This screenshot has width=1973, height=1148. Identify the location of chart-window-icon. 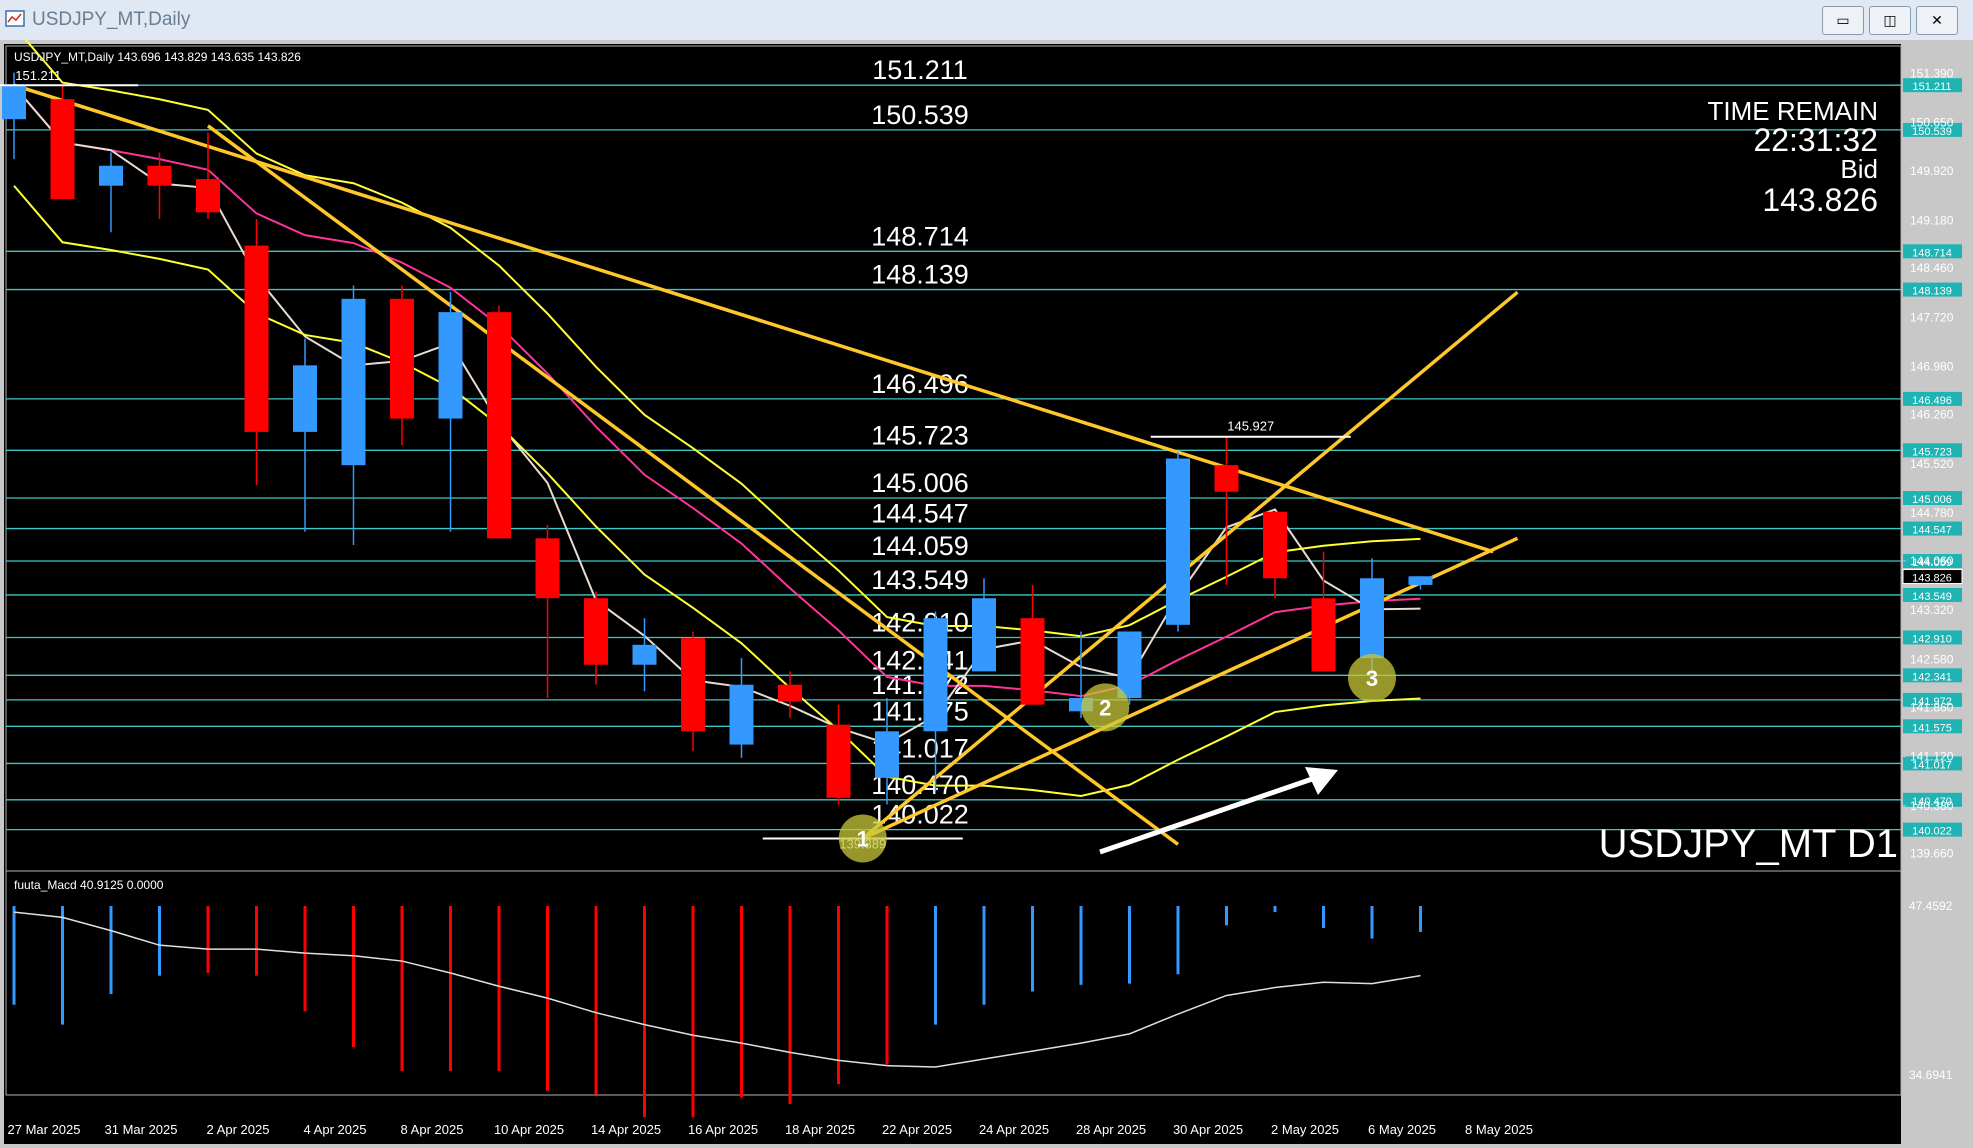
(15, 18).